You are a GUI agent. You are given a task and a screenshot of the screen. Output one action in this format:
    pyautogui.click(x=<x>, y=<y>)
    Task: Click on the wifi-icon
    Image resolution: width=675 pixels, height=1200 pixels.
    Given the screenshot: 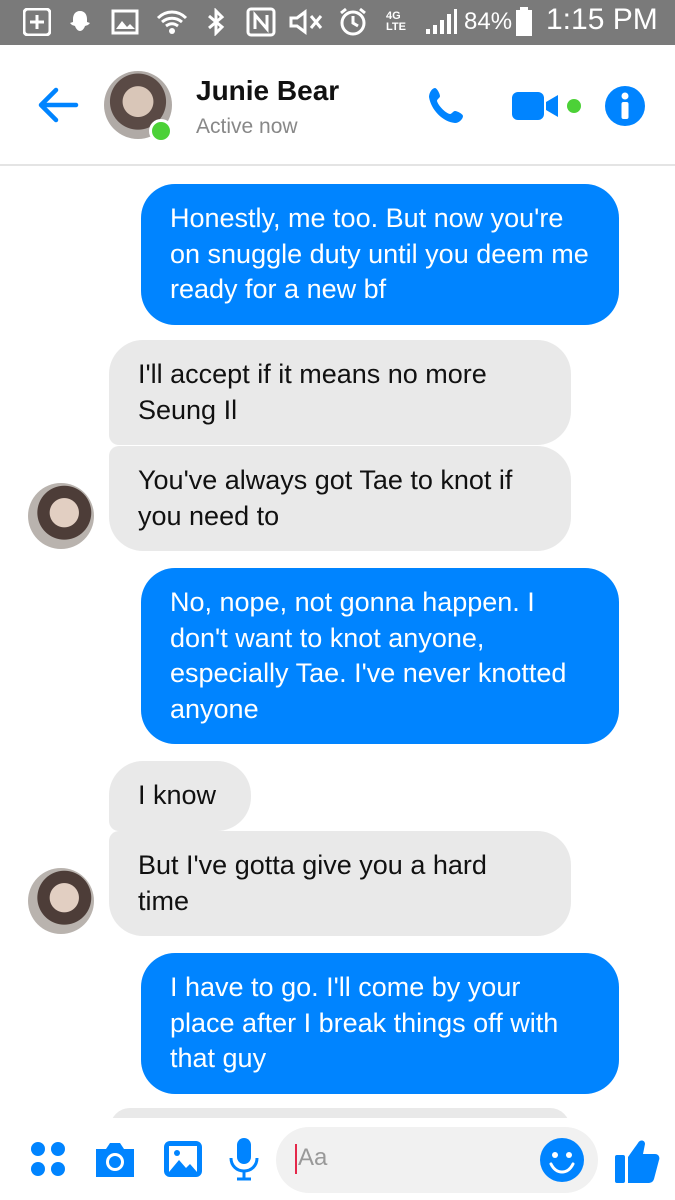 What is the action you would take?
    pyautogui.click(x=172, y=22)
    